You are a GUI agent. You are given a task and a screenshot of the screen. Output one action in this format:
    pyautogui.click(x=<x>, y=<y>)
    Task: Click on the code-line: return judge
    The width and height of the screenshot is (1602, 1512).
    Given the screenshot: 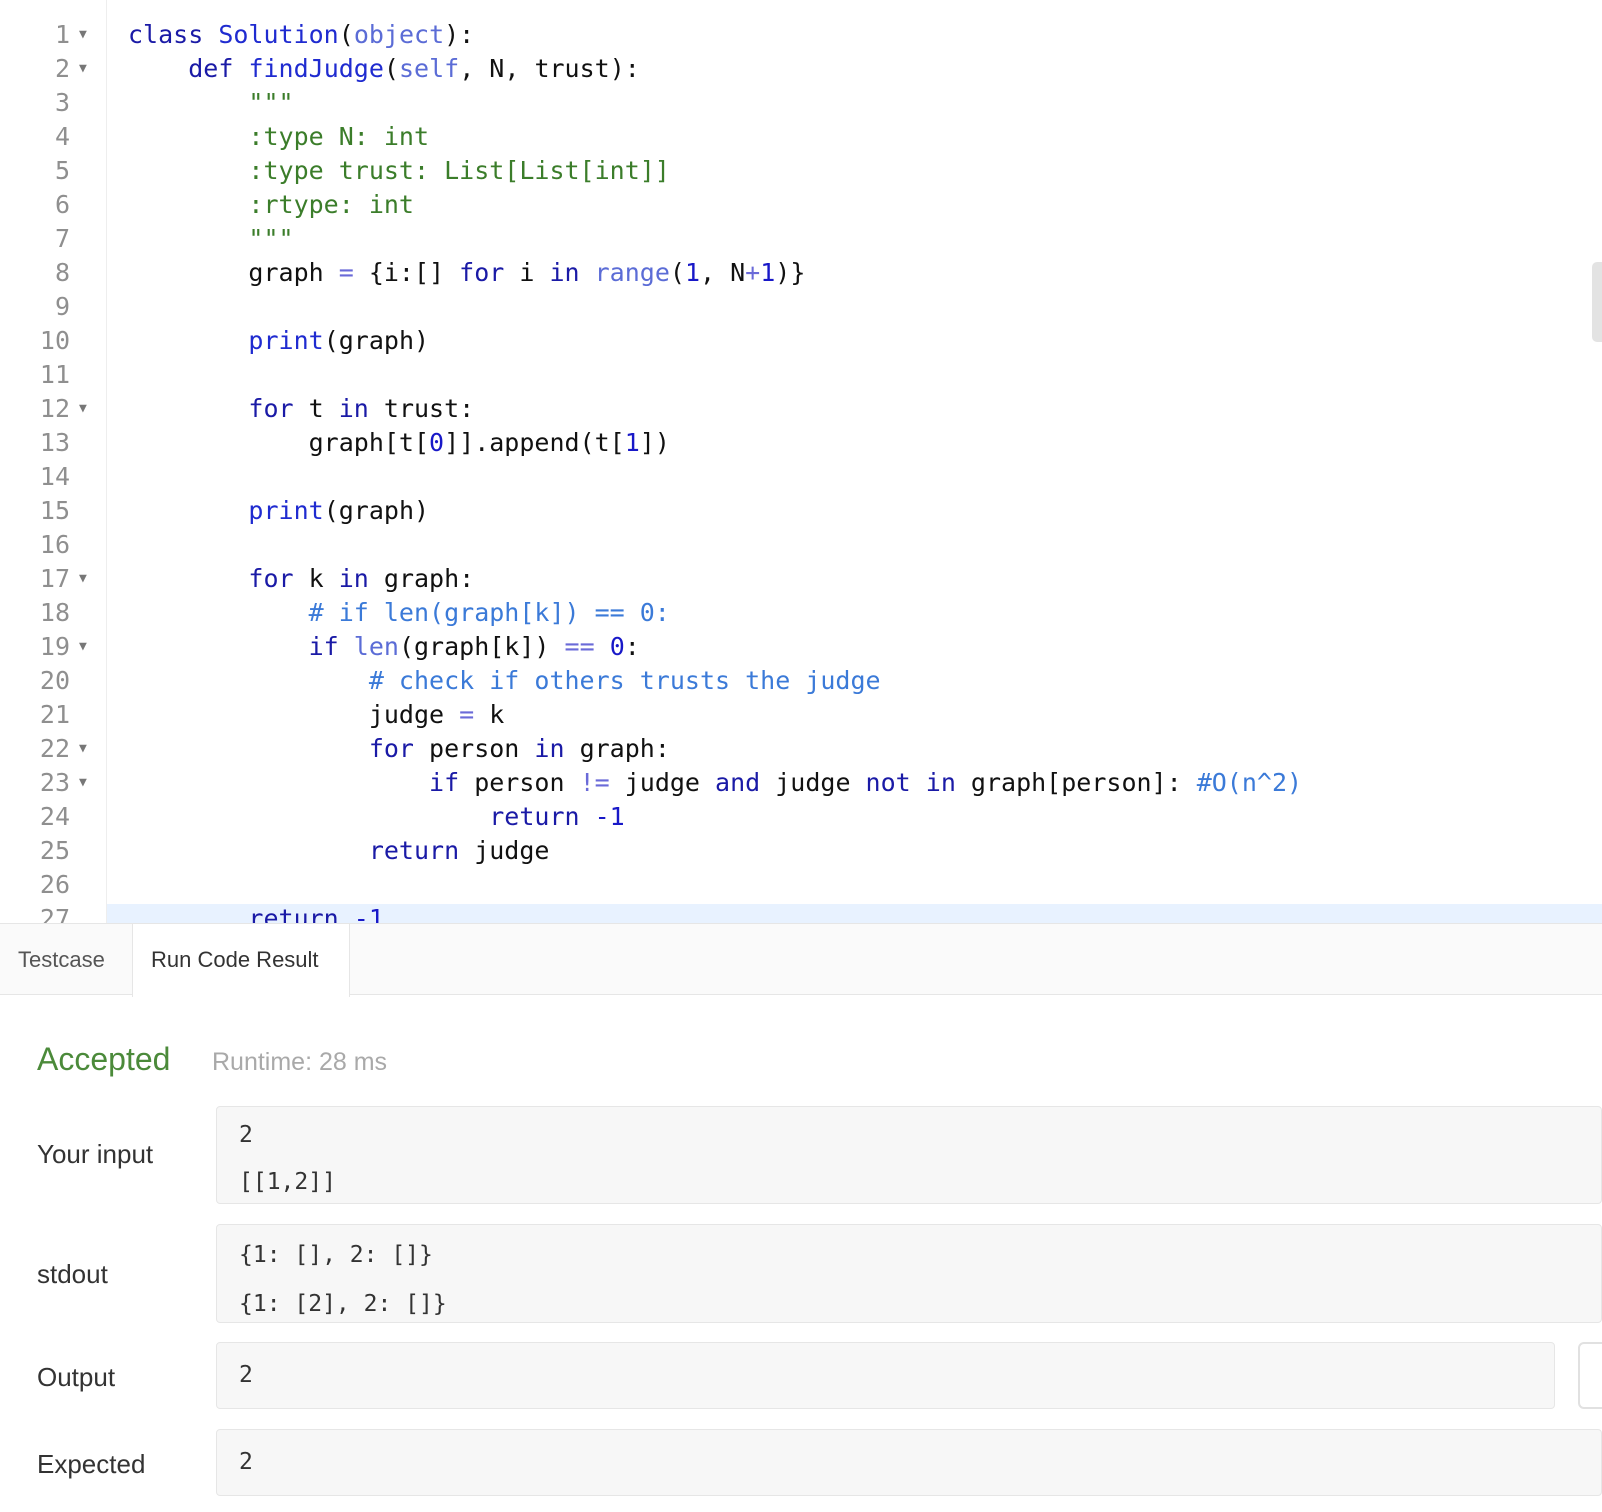 What is the action you would take?
    pyautogui.click(x=865, y=851)
    